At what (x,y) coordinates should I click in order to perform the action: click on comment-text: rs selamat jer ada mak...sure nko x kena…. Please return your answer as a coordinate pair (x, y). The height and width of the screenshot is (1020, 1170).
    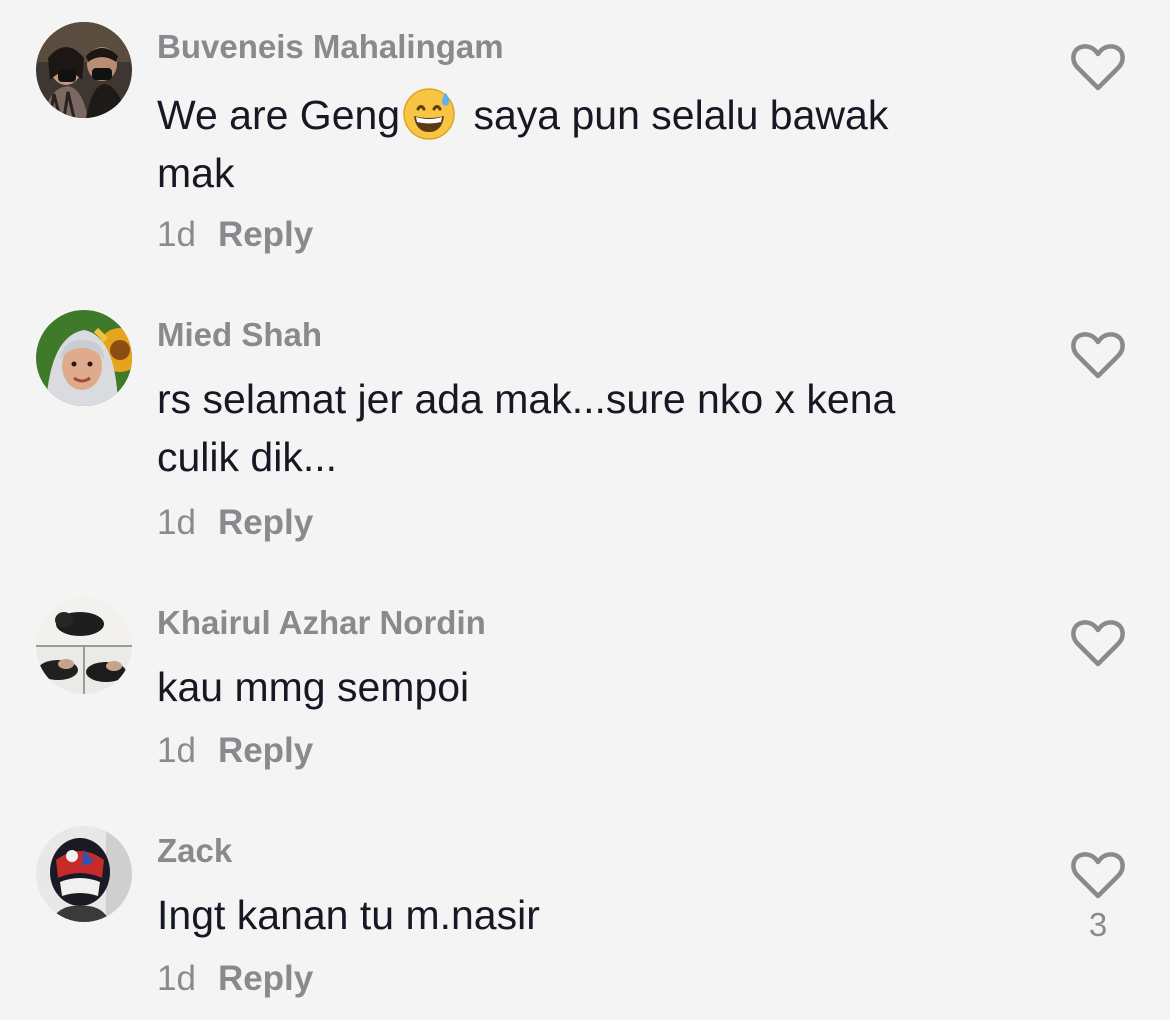
    Looking at the image, I should click on (526, 428).